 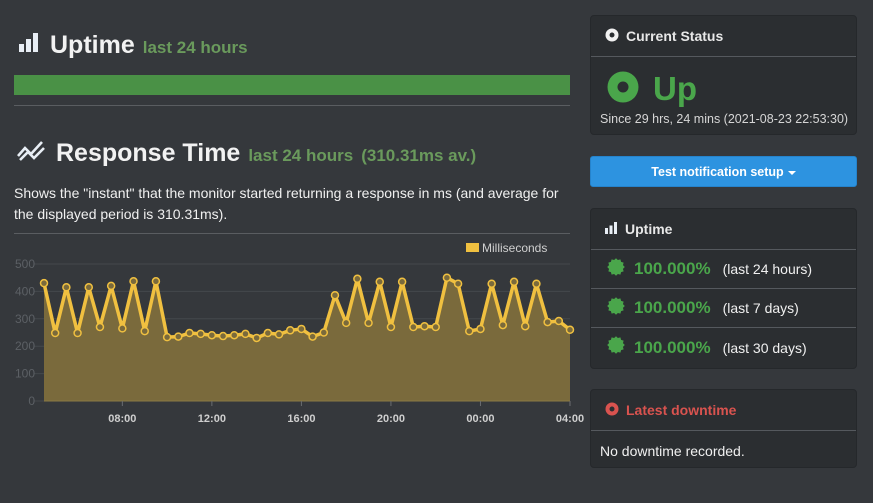 I want to click on uptime-panel-header: Uptime, so click(x=723, y=229).